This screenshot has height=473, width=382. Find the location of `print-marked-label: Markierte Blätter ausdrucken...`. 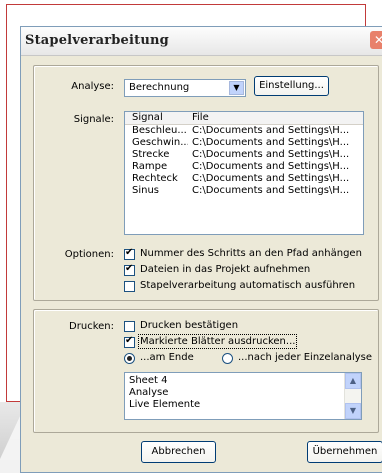

print-marked-label: Markierte Blätter ausdrucken... is located at coordinates (217, 341).